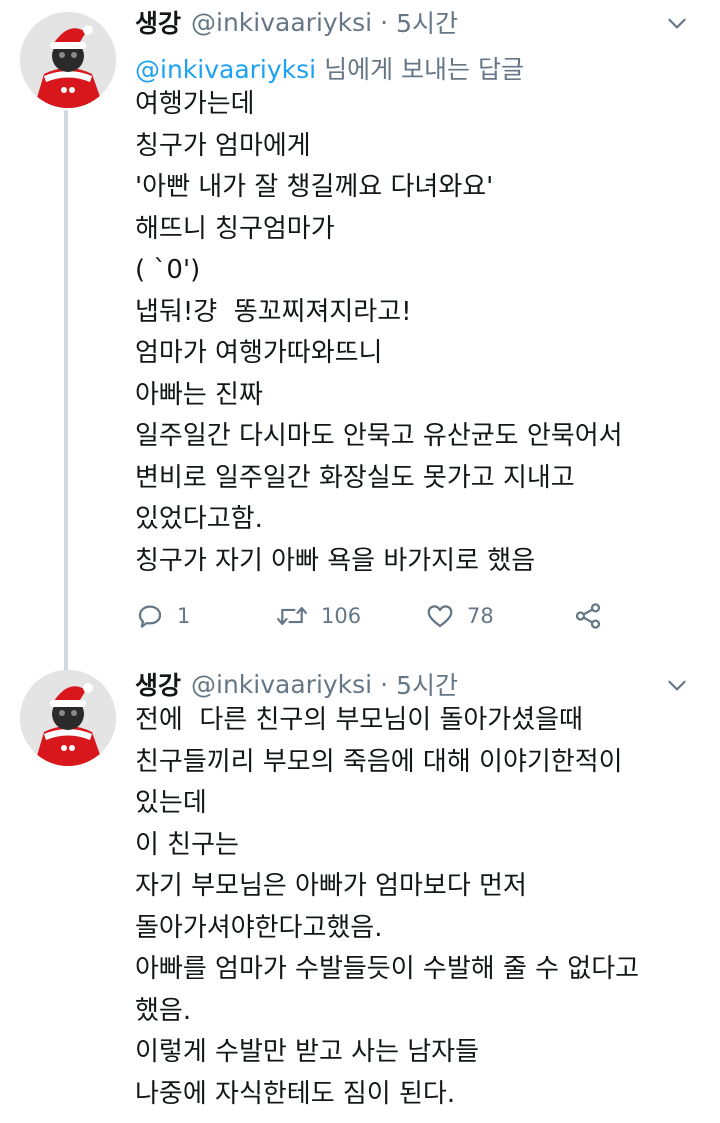 This screenshot has height=1123, width=720. I want to click on share-button, so click(588, 616).